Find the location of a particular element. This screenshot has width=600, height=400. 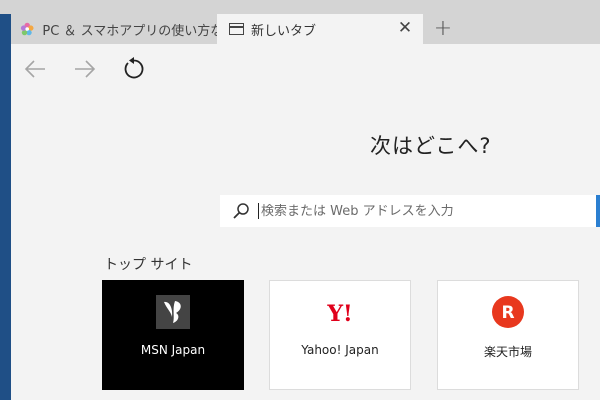

page-icon is located at coordinates (236, 29).